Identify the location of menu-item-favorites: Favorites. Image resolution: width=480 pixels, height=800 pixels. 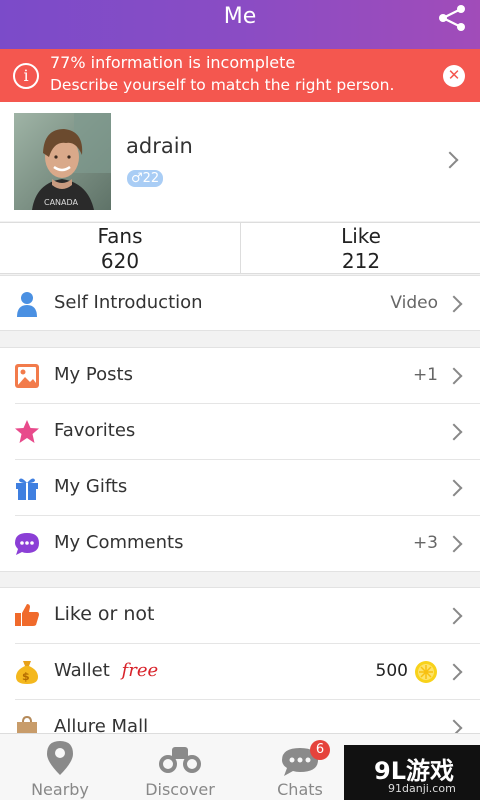
(240, 432).